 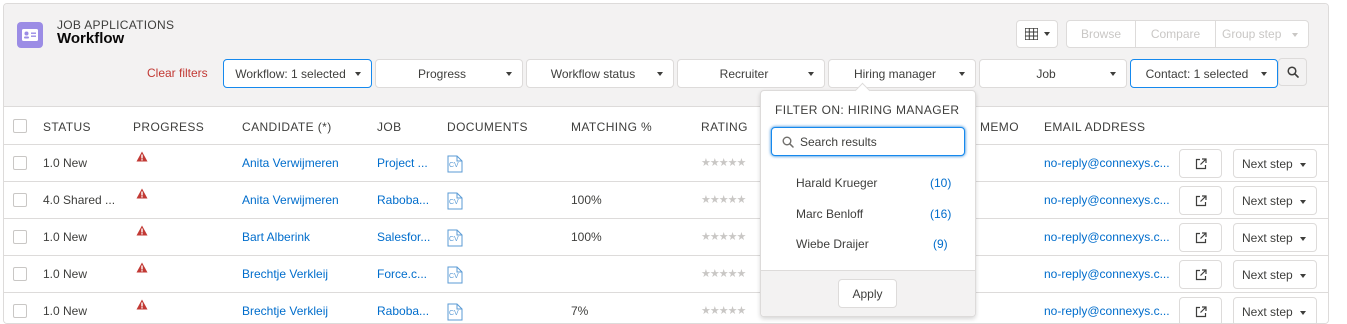 What do you see at coordinates (449, 73) in the screenshot?
I see `filter-progress: Progress` at bounding box center [449, 73].